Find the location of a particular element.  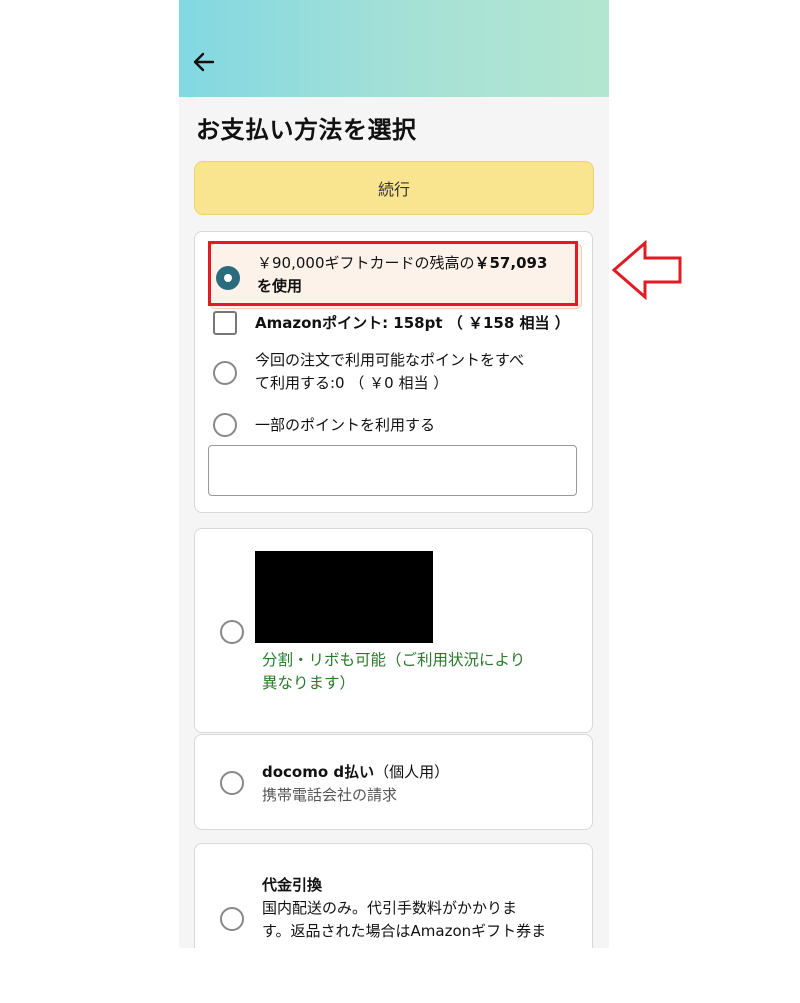

installment-note-line1: 分割・リボも可能（ご利用状況により is located at coordinates (394, 660).